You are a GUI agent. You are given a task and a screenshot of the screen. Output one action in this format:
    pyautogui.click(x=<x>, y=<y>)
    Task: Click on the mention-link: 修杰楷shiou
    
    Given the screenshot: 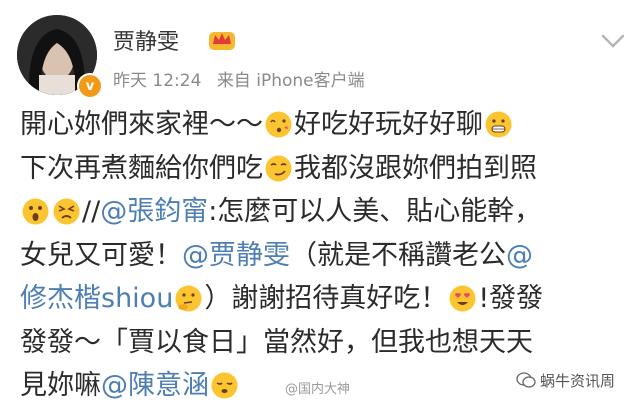 What is the action you would take?
    pyautogui.click(x=96, y=298)
    